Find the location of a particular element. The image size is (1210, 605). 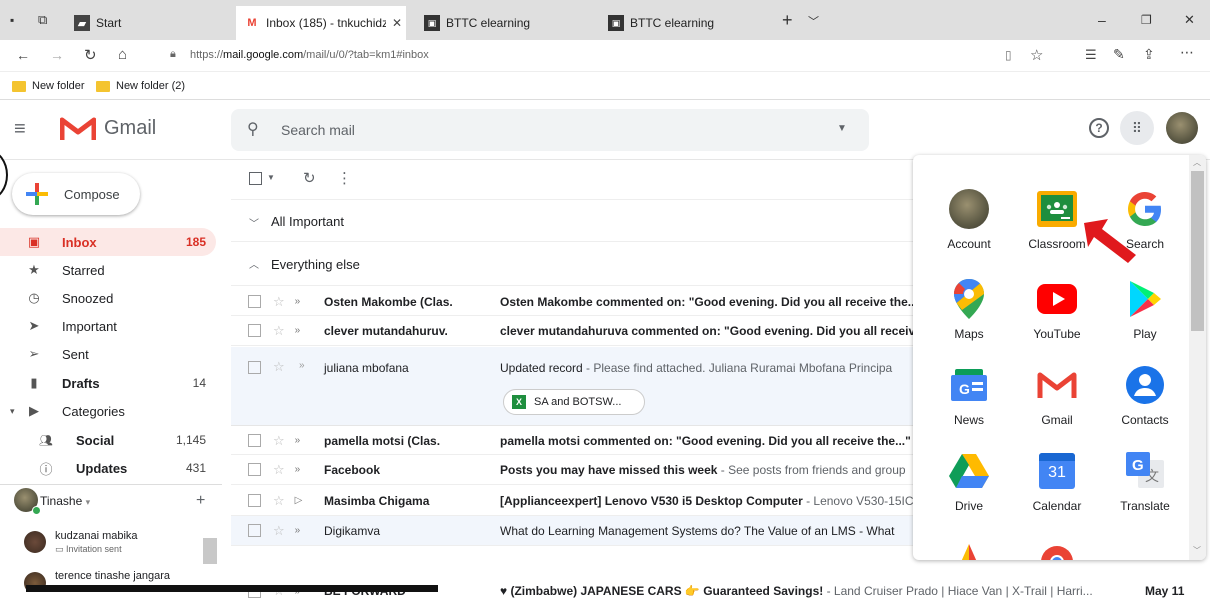

help-icon: ? is located at coordinates (1099, 128).